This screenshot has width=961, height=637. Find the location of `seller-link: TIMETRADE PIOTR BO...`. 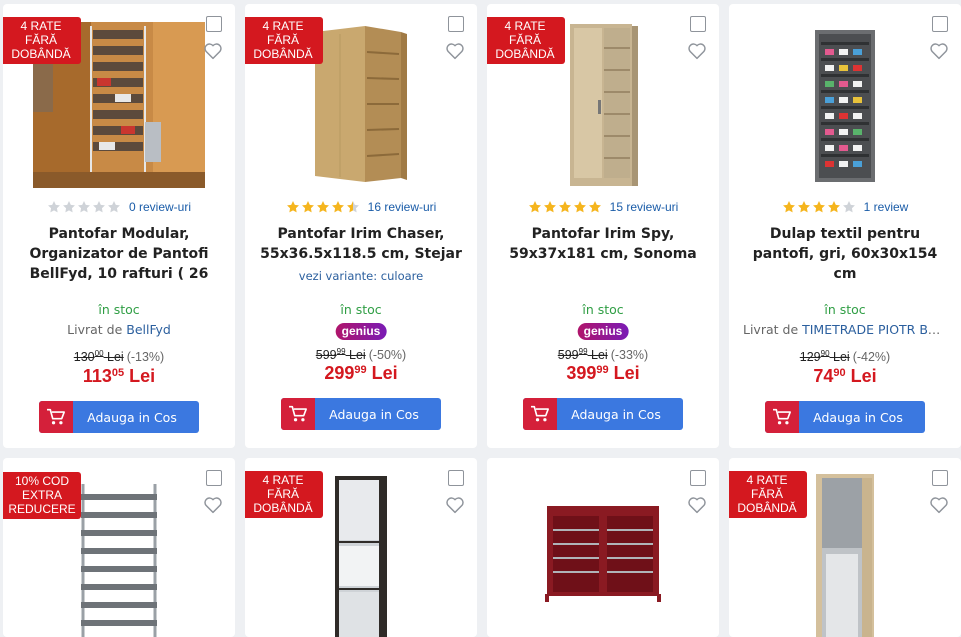

seller-link: TIMETRADE PIOTR BO... is located at coordinates (874, 329).